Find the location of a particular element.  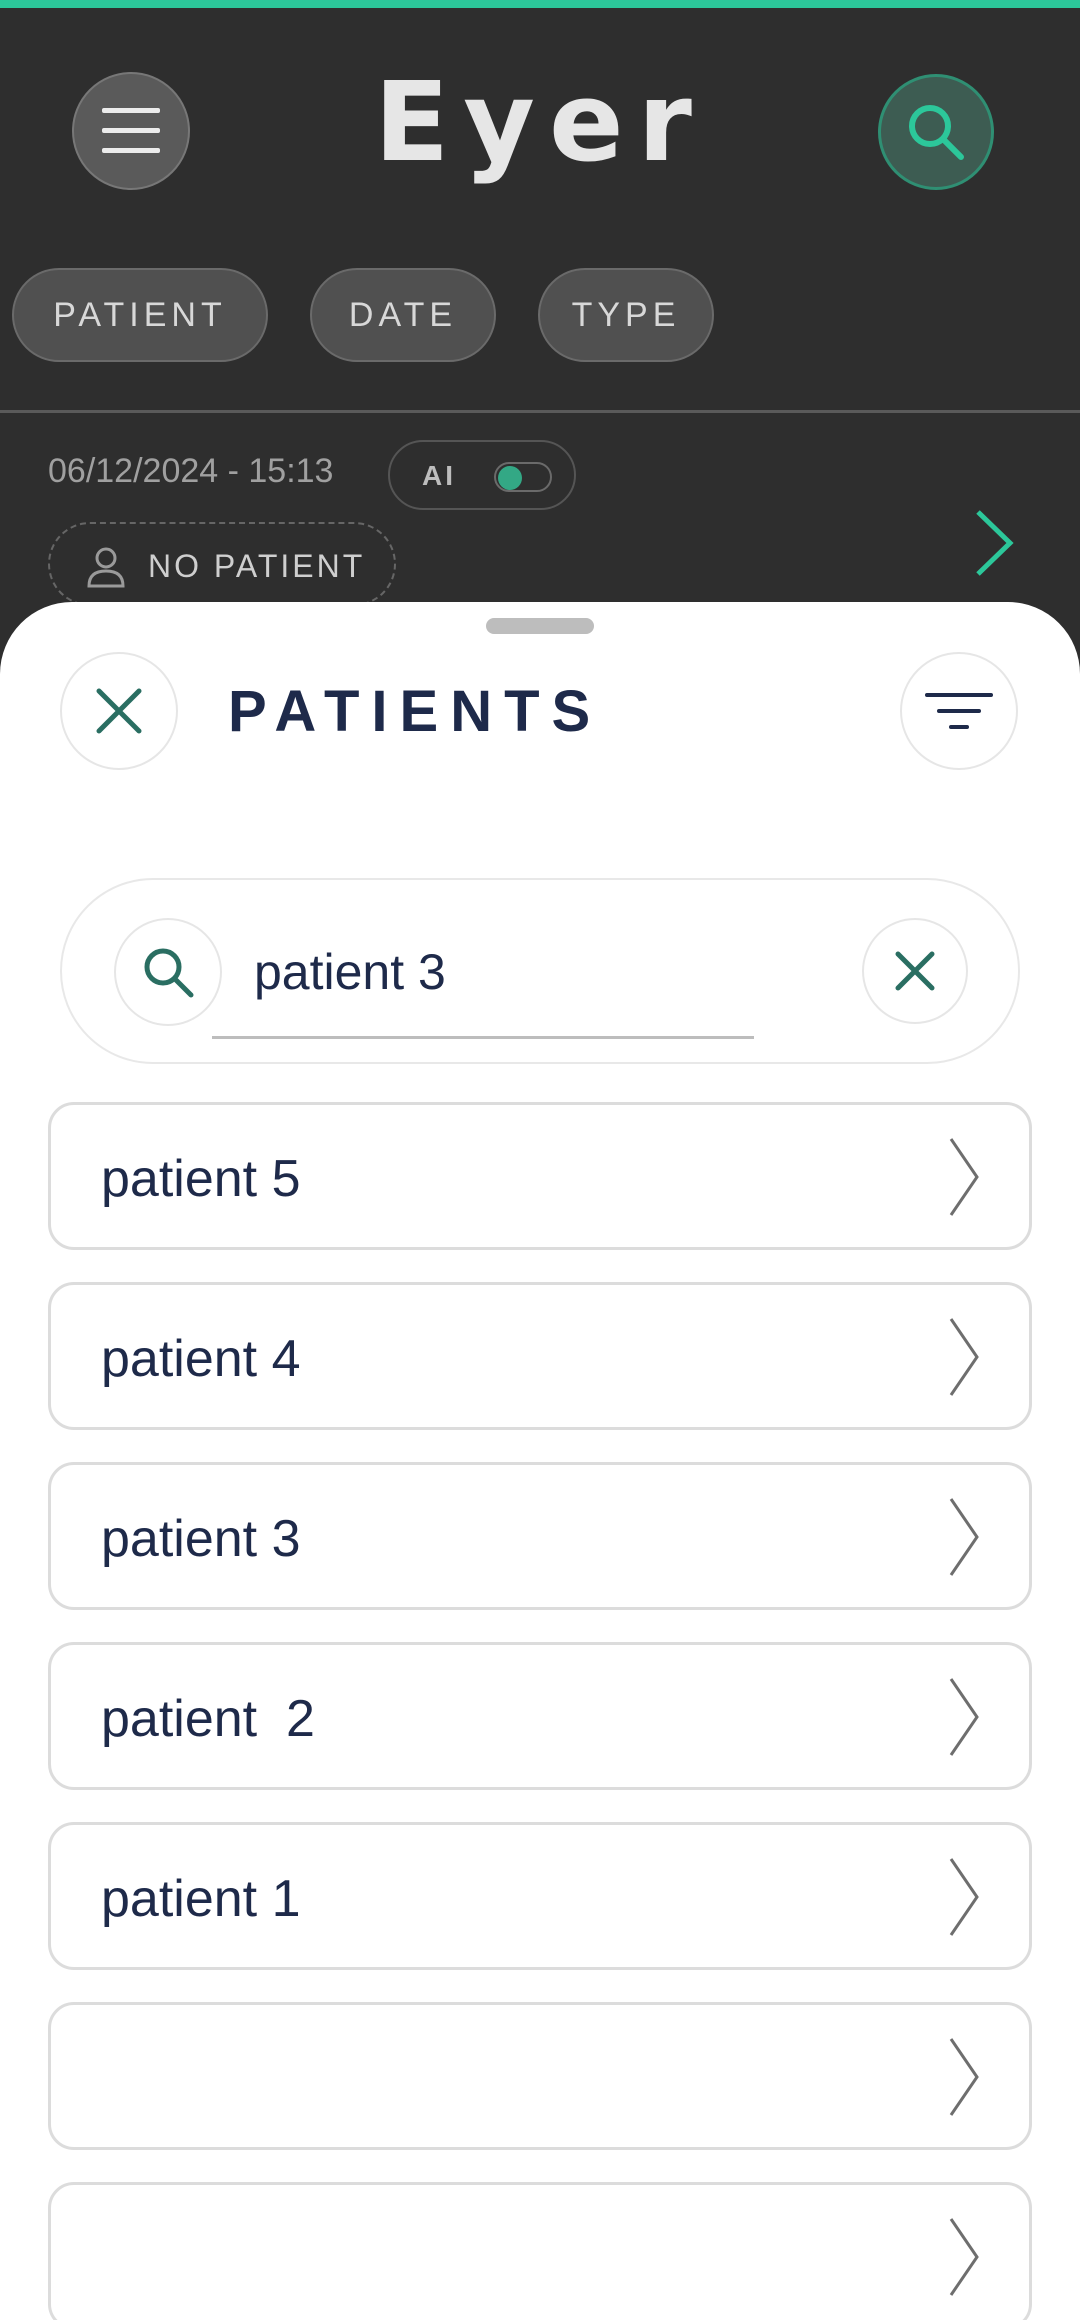

ai-toggle-knob is located at coordinates (510, 478).